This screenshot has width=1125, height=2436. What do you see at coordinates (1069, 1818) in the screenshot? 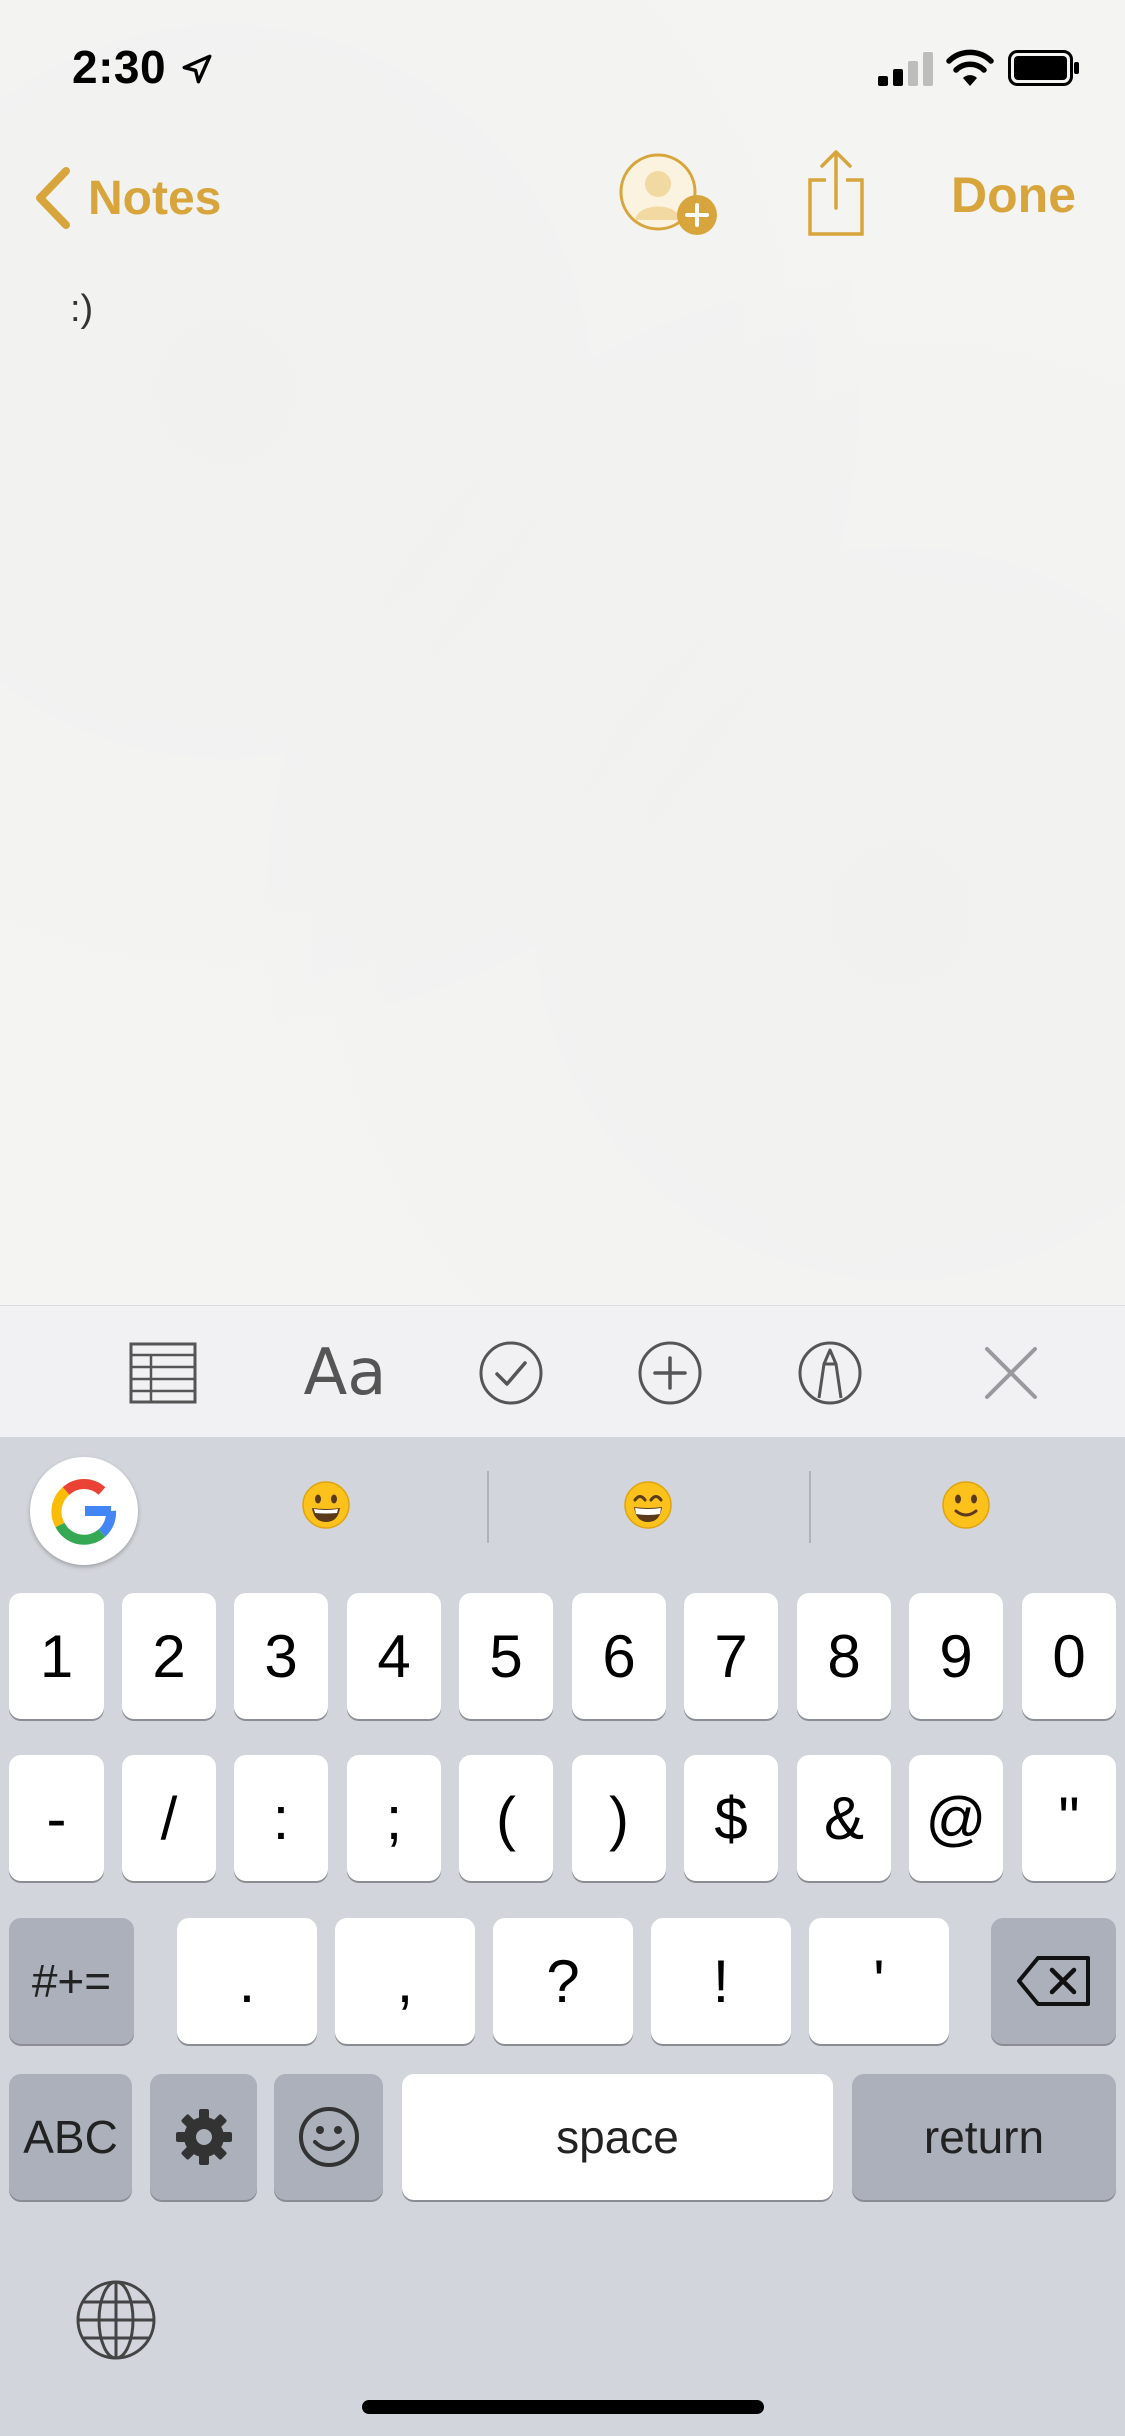
I see `key-quote: "` at bounding box center [1069, 1818].